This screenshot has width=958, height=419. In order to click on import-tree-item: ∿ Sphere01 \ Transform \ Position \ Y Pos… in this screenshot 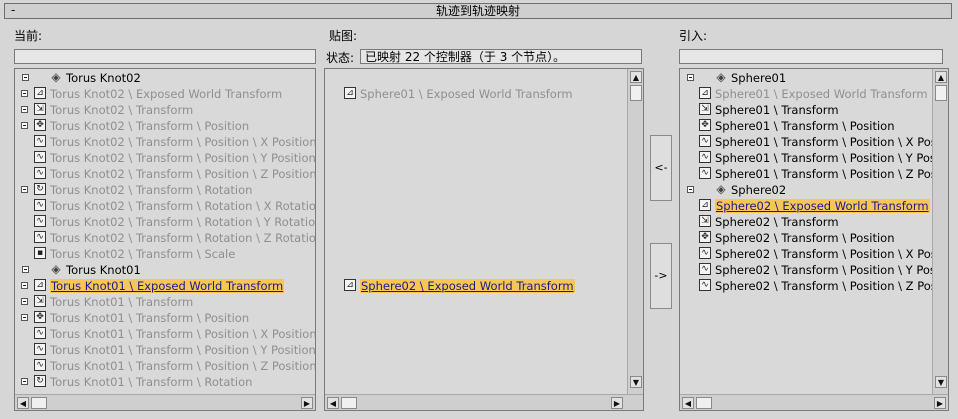, I will do `click(814, 158)`.